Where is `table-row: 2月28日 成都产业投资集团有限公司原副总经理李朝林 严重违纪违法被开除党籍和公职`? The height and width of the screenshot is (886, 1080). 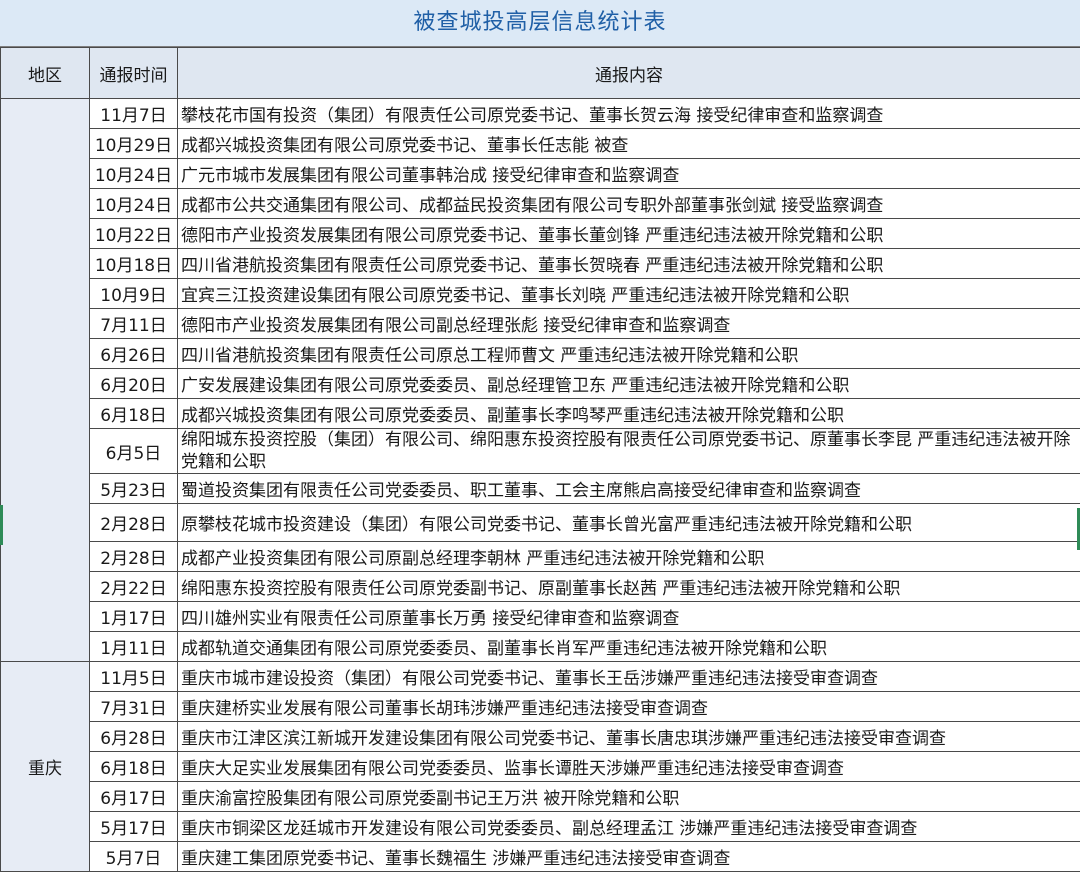 table-row: 2月28日 成都产业投资集团有限公司原副总经理李朝林 严重违纪违法被开除党籍和公职 is located at coordinates (540, 556).